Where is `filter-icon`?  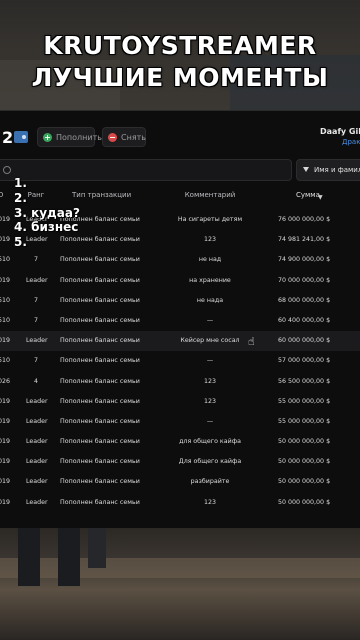 filter-icon is located at coordinates (306, 169).